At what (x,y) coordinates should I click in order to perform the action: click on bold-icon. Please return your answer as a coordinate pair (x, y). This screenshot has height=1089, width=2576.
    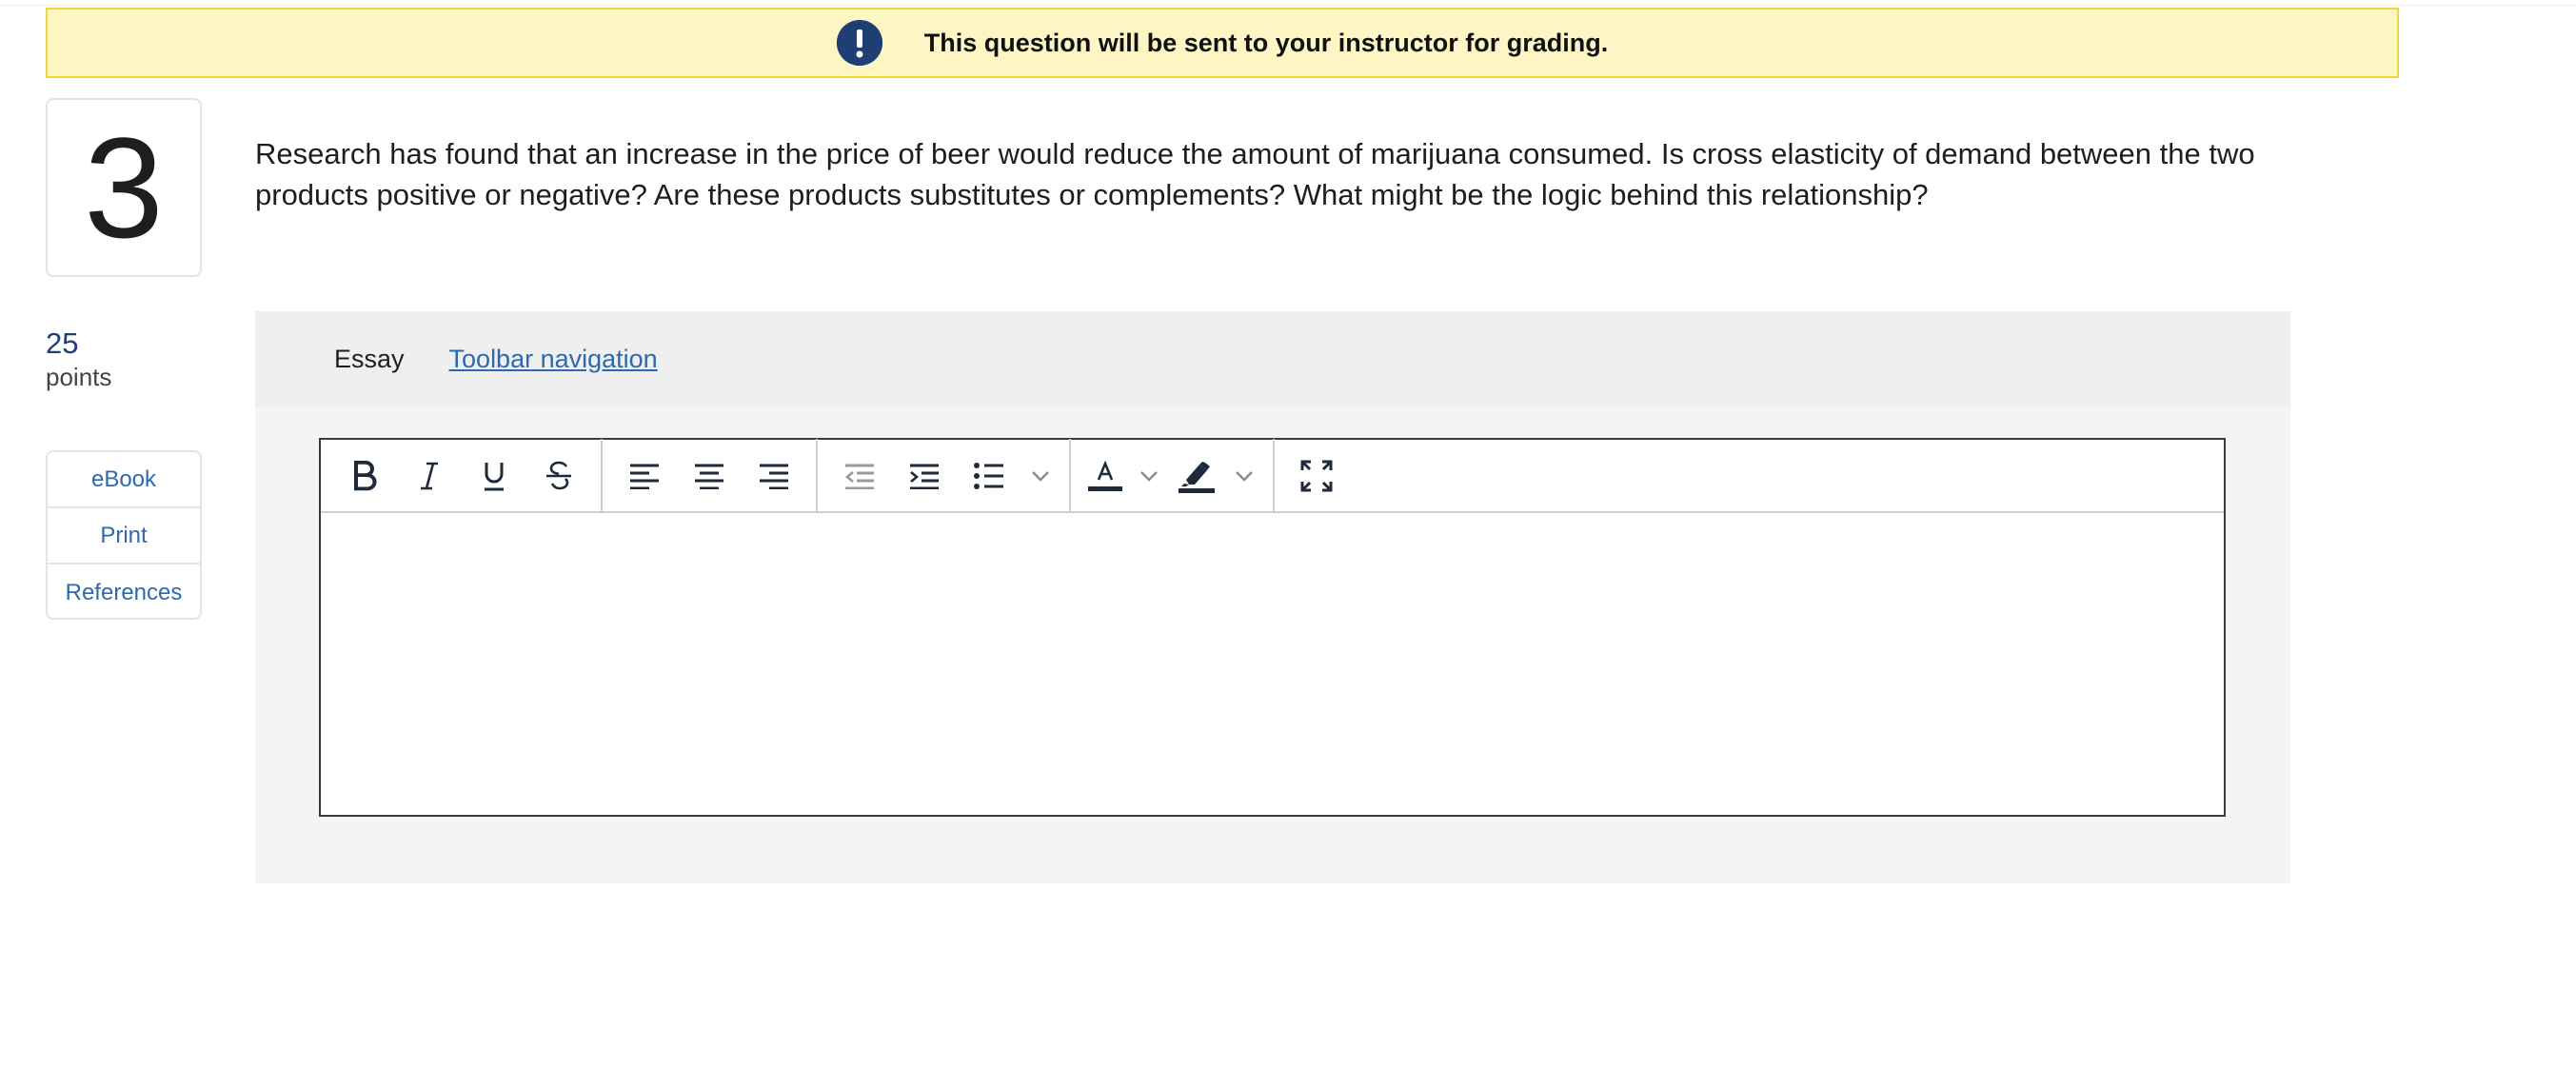
    Looking at the image, I should click on (365, 475).